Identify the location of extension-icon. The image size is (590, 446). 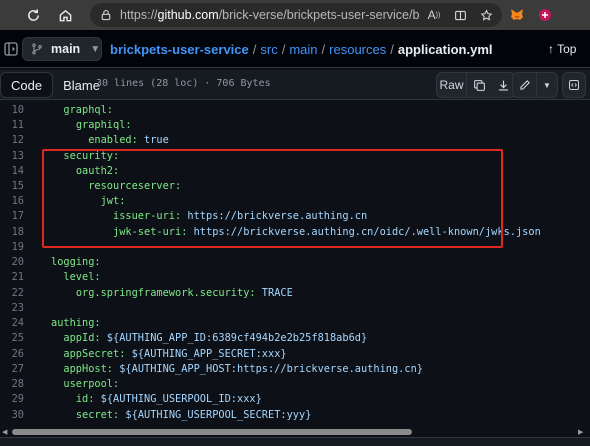
(545, 15).